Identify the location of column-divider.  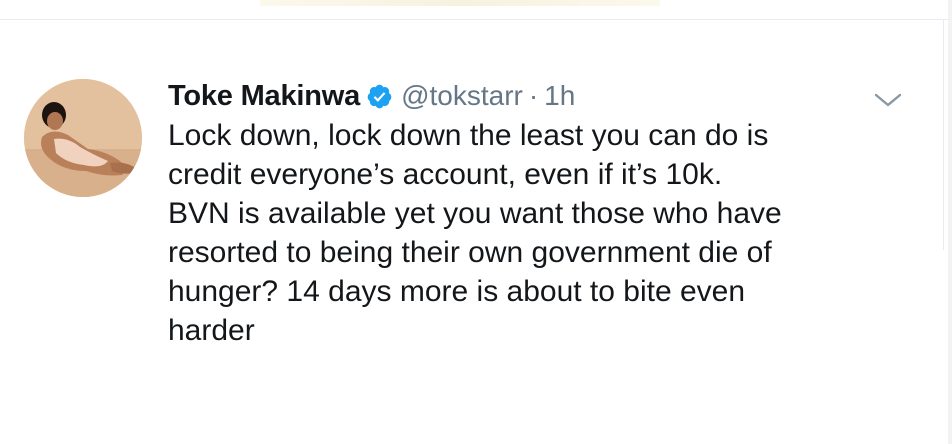
(943, 135).